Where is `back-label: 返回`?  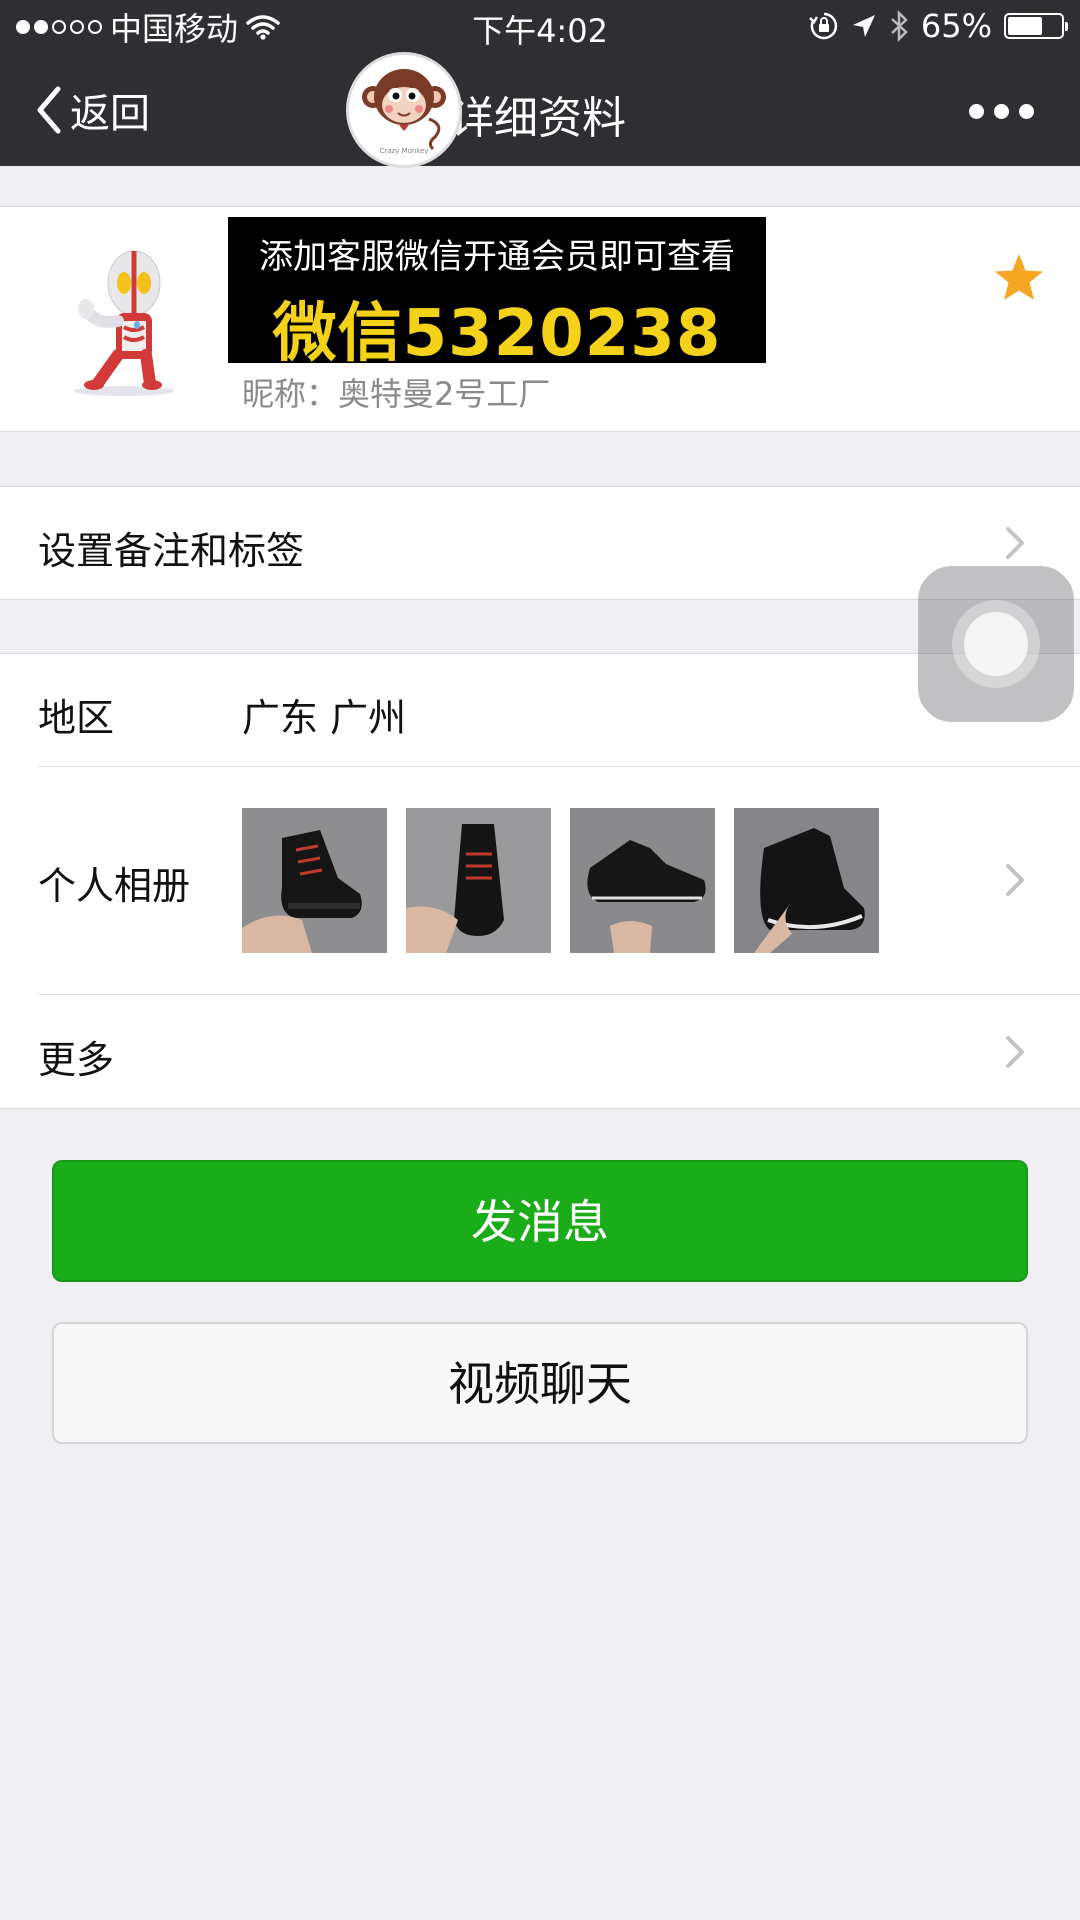 back-label: 返回 is located at coordinates (110, 114).